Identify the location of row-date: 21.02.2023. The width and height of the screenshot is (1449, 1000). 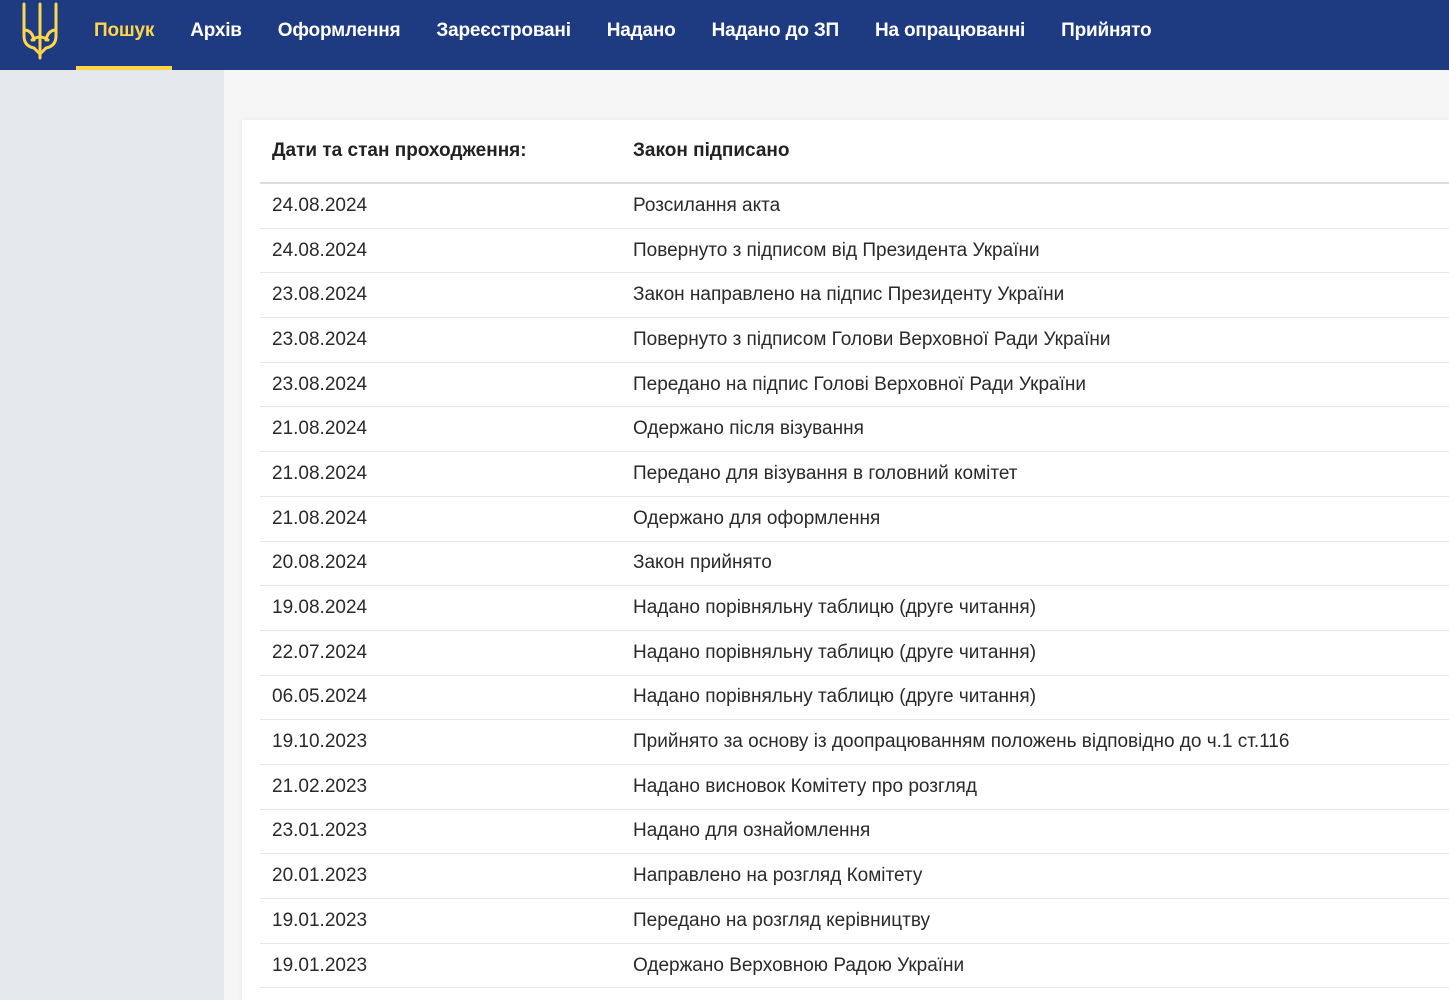
(320, 786).